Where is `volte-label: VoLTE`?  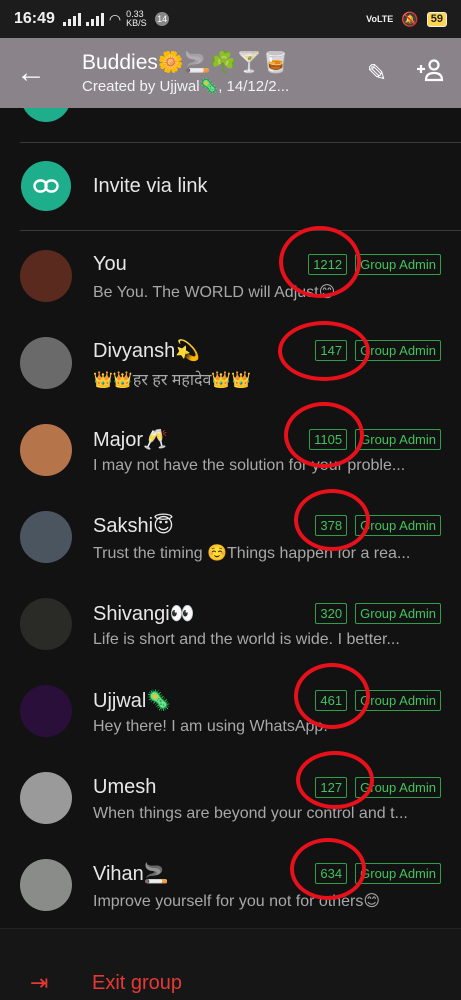
volte-label: VoLTE is located at coordinates (380, 19).